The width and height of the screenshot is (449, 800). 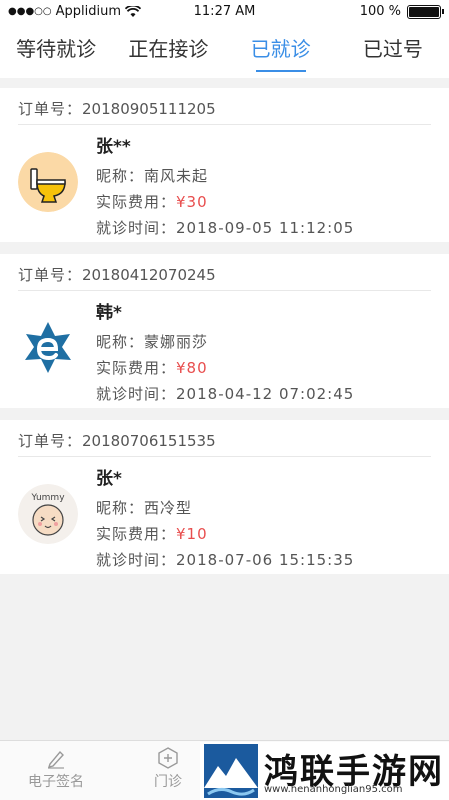 What do you see at coordinates (152, 176) in the screenshot?
I see `nickname-row: 昵称：南风未起` at bounding box center [152, 176].